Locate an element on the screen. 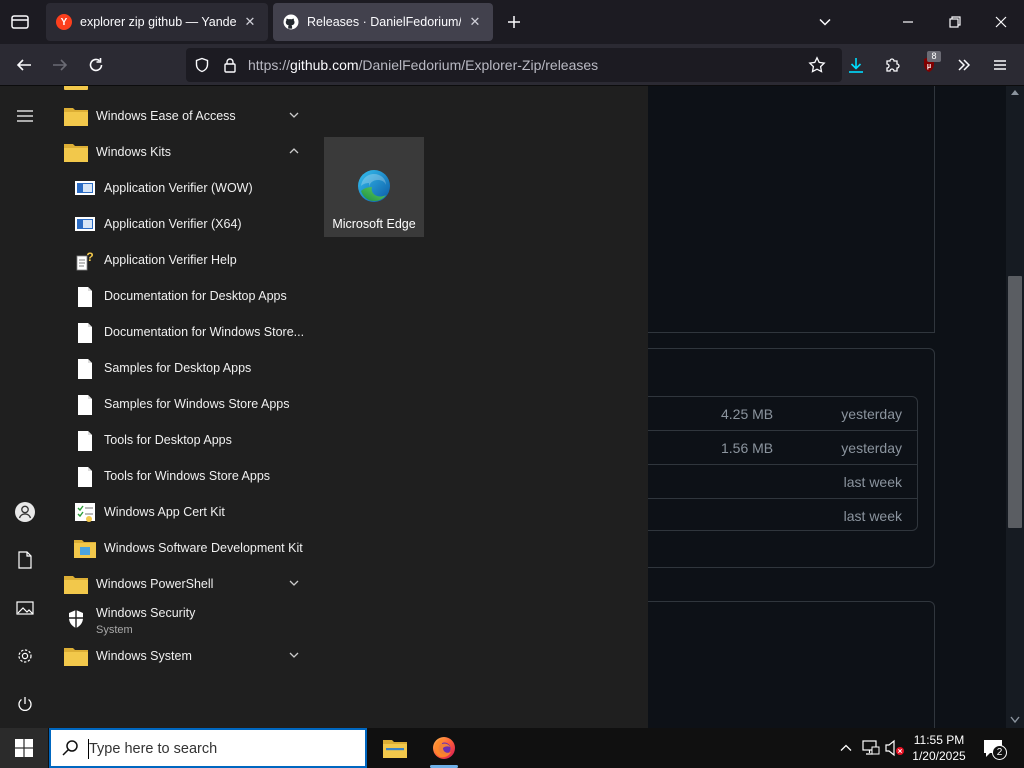 This screenshot has width=1024, height=768. help-document-icon: ? is located at coordinates (86, 261).